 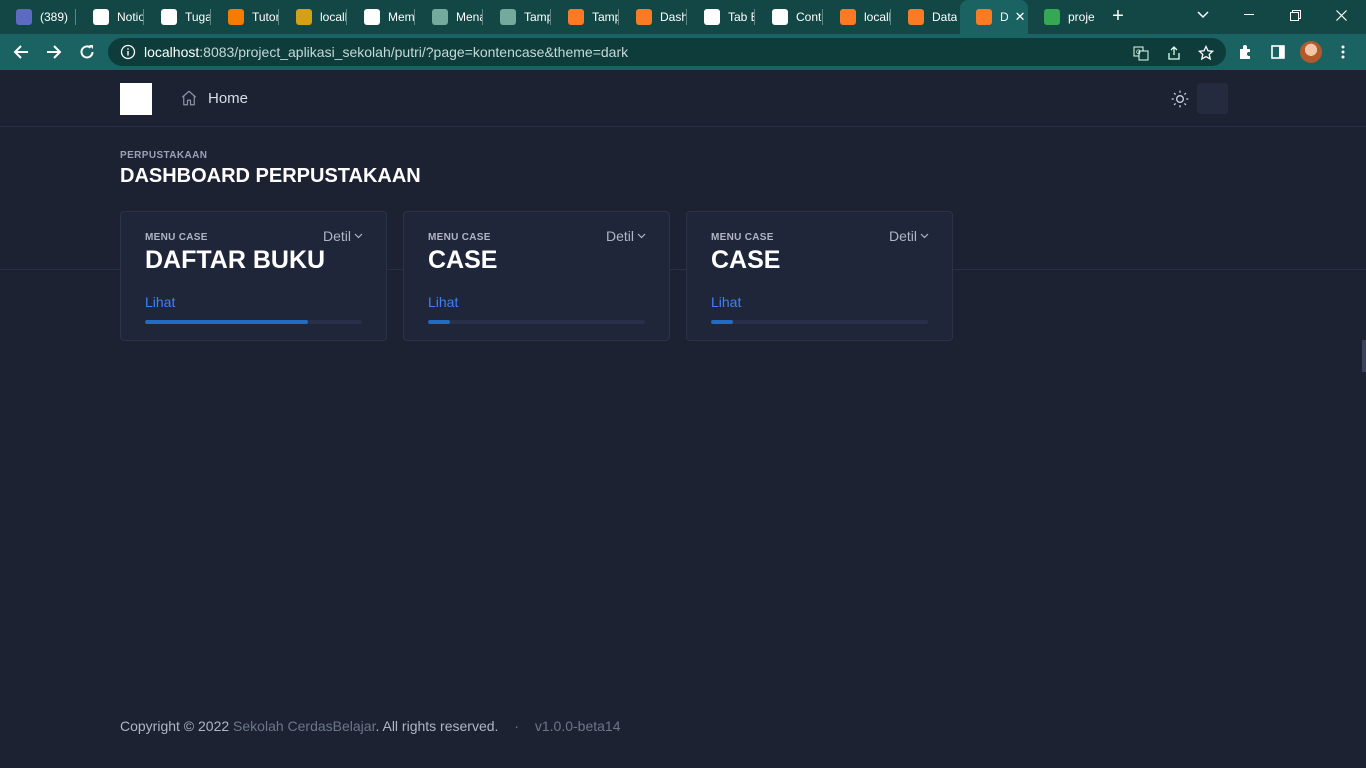 What do you see at coordinates (578, 726) in the screenshot?
I see `footer-version-link: v1.0.0-beta14` at bounding box center [578, 726].